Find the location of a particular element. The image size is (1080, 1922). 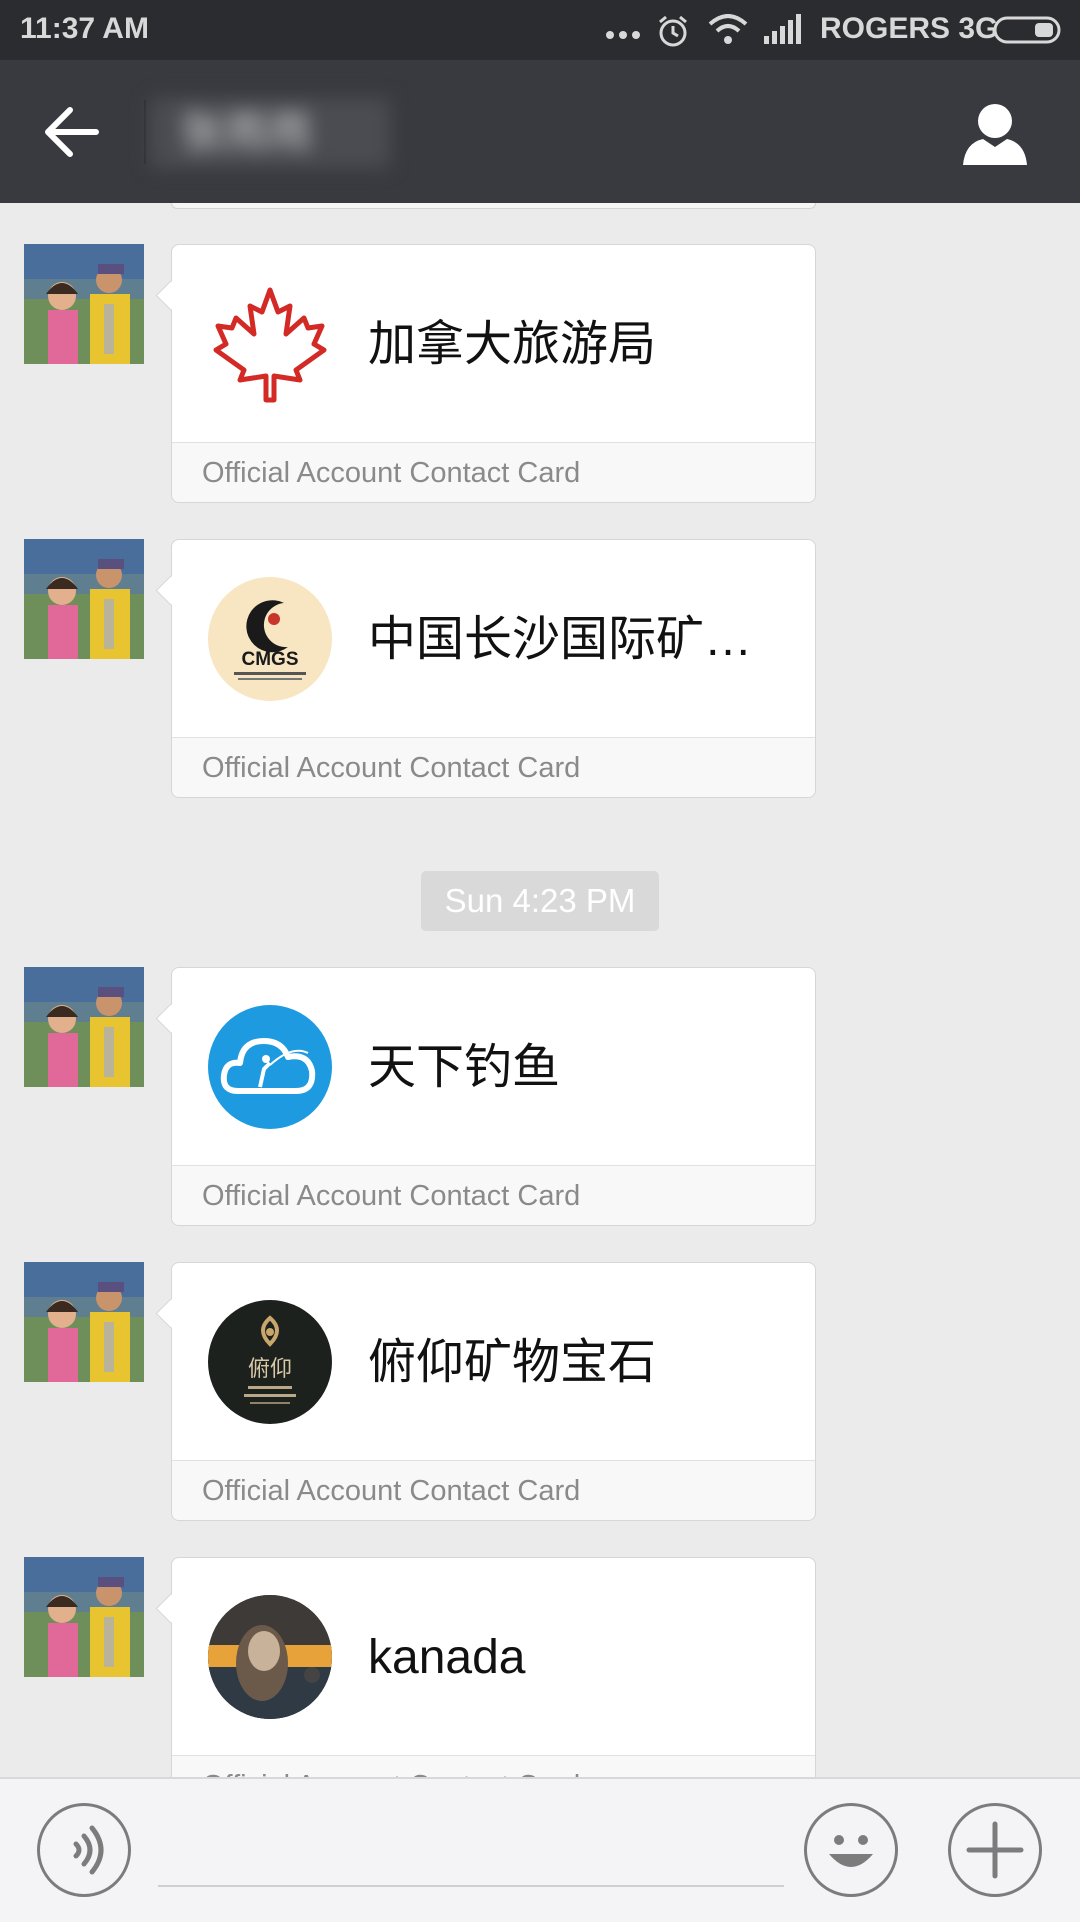

back-arrow-icon is located at coordinates (72, 132).